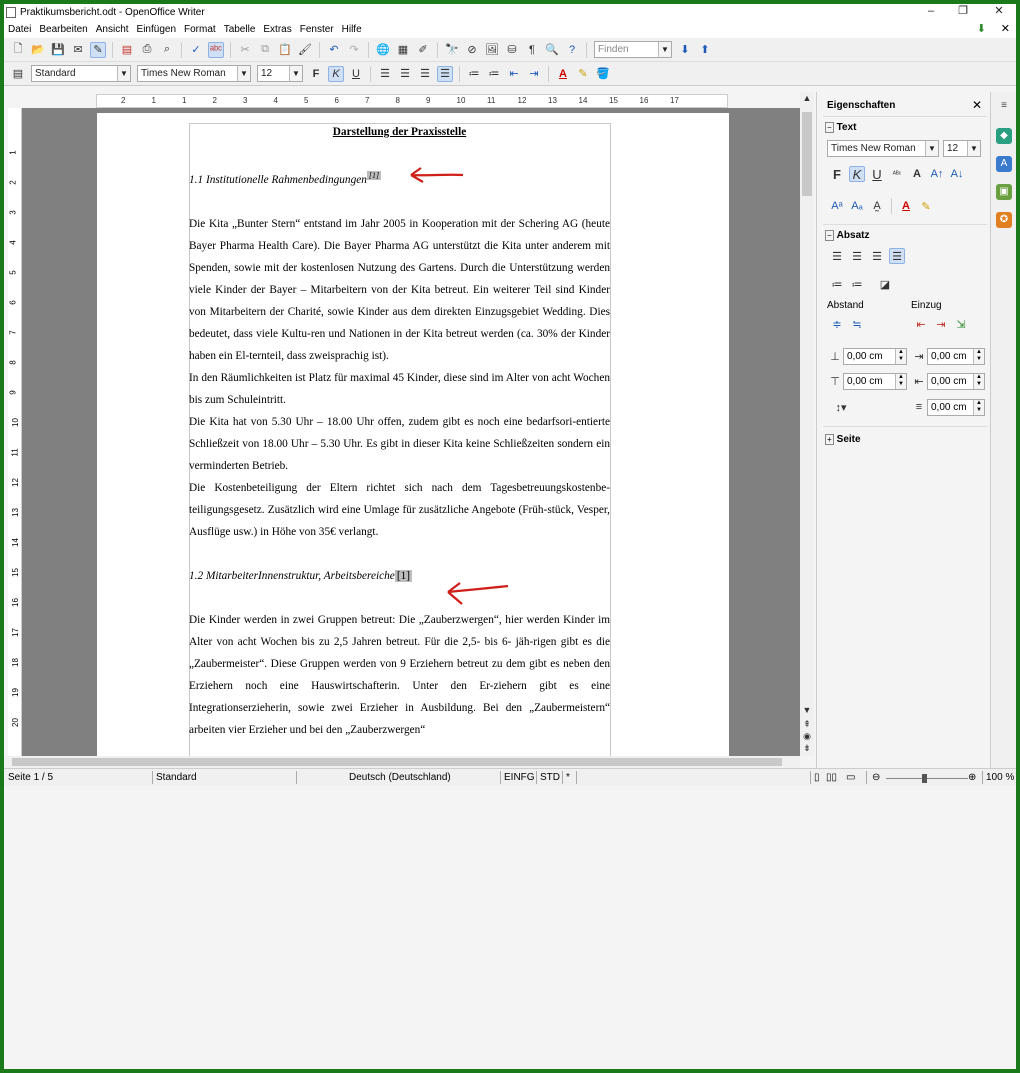  Describe the element at coordinates (127, 50) in the screenshot. I see `export-pdf-icon: ▤` at that location.